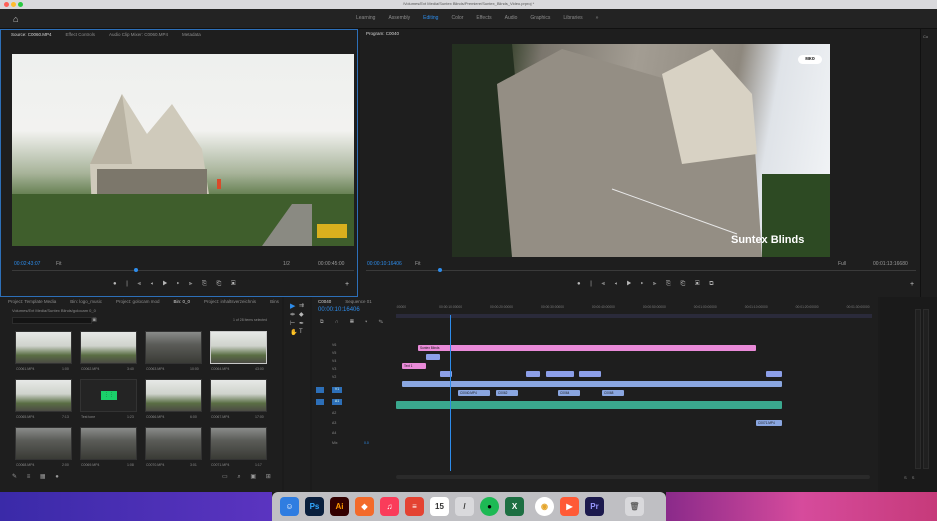  What do you see at coordinates (418, 264) in the screenshot?
I see `program-fit-select: Fit` at bounding box center [418, 264].